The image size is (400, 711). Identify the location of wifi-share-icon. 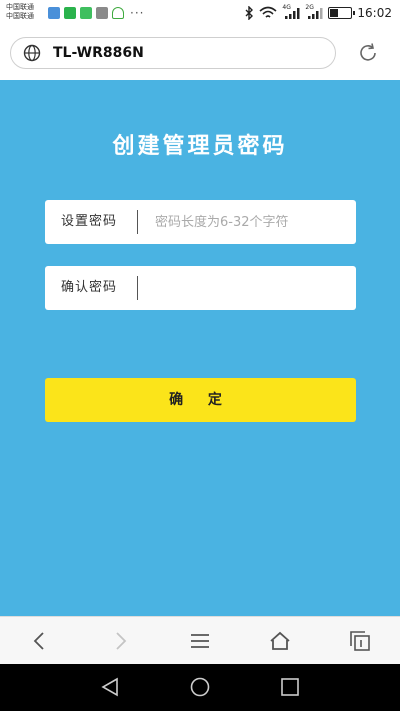
(118, 13).